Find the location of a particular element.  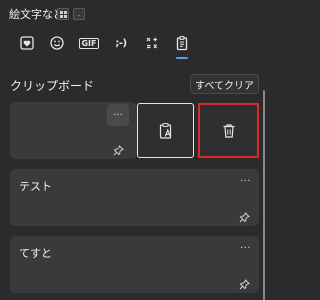

category-tabs: GIF ;-) is located at coordinates (134, 44).